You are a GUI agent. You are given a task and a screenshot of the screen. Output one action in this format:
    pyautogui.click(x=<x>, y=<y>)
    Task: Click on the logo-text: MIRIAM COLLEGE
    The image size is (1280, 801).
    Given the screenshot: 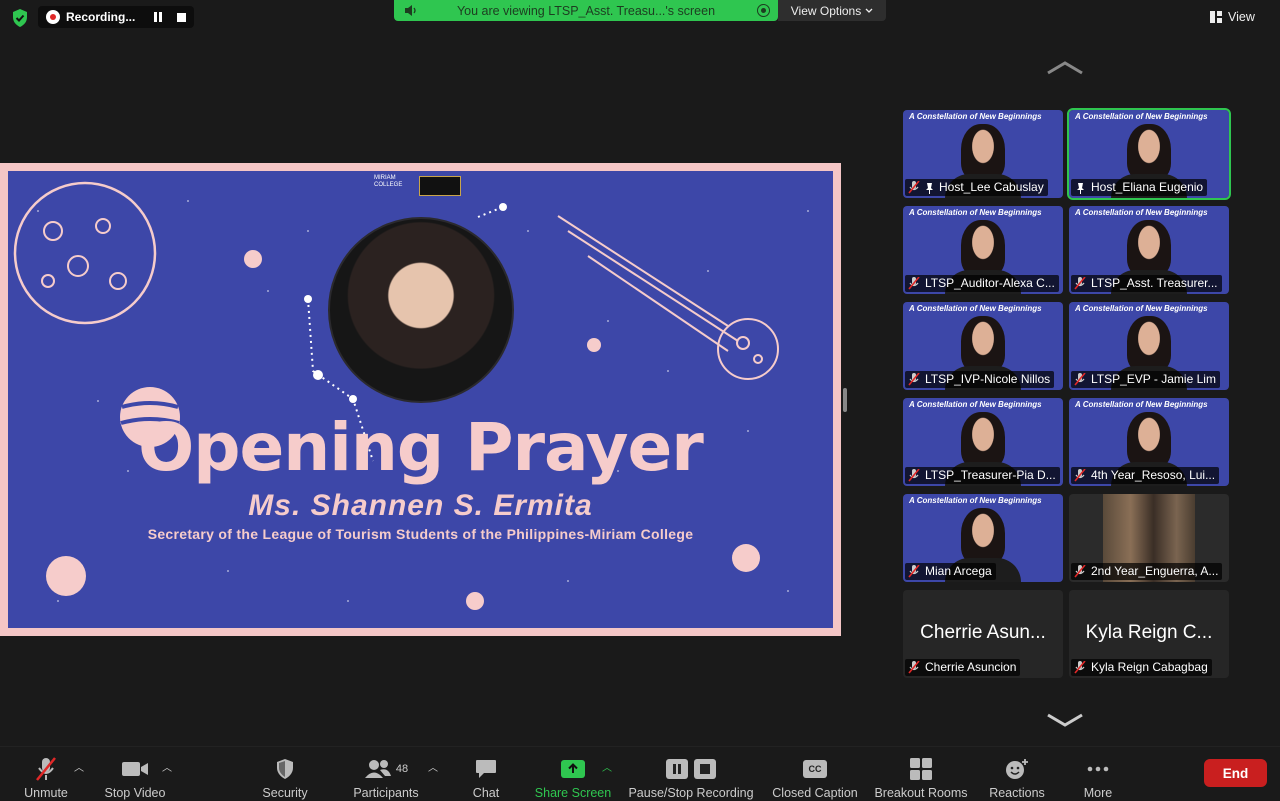 What is the action you would take?
    pyautogui.click(x=388, y=181)
    